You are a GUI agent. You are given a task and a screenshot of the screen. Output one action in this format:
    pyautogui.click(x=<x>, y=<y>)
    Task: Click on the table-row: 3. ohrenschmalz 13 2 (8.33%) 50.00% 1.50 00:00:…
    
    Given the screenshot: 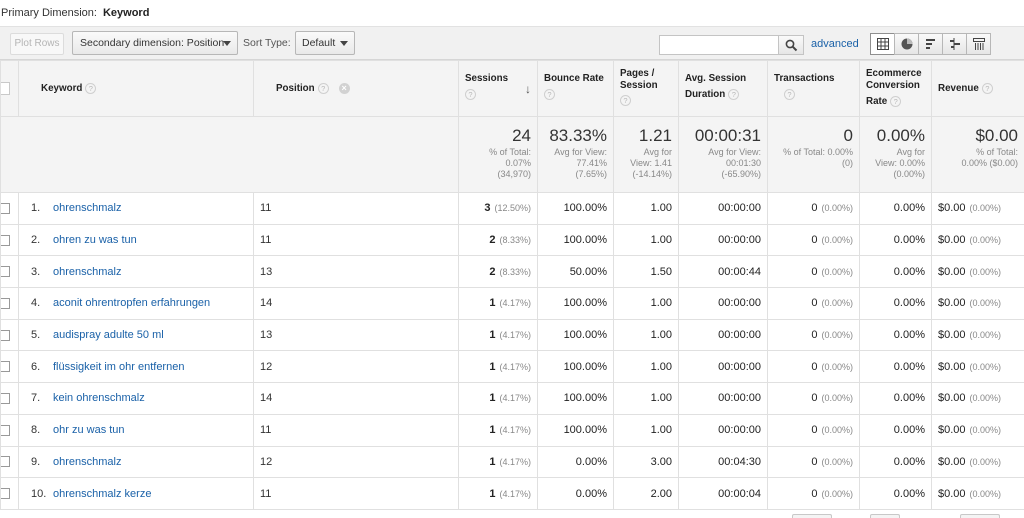 What is the action you would take?
    pyautogui.click(x=512, y=272)
    